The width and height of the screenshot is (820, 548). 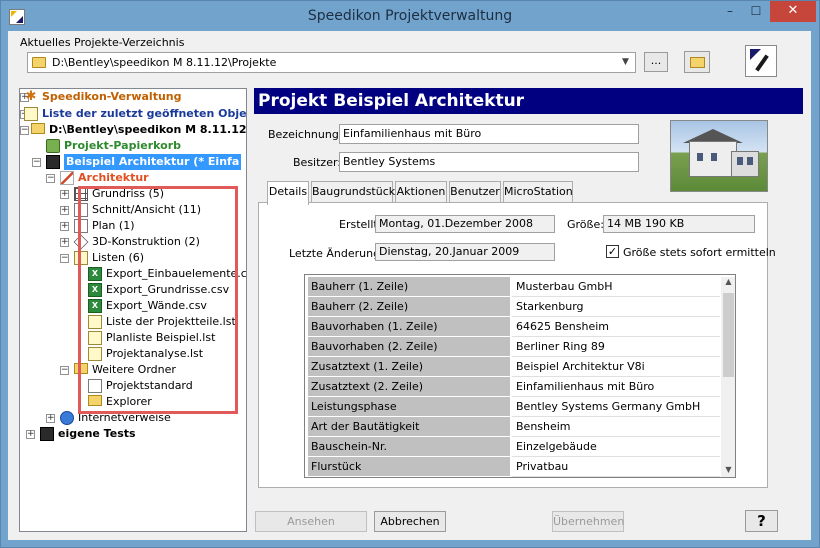 What do you see at coordinates (612, 251) in the screenshot?
I see `size-checkbox: ✓` at bounding box center [612, 251].